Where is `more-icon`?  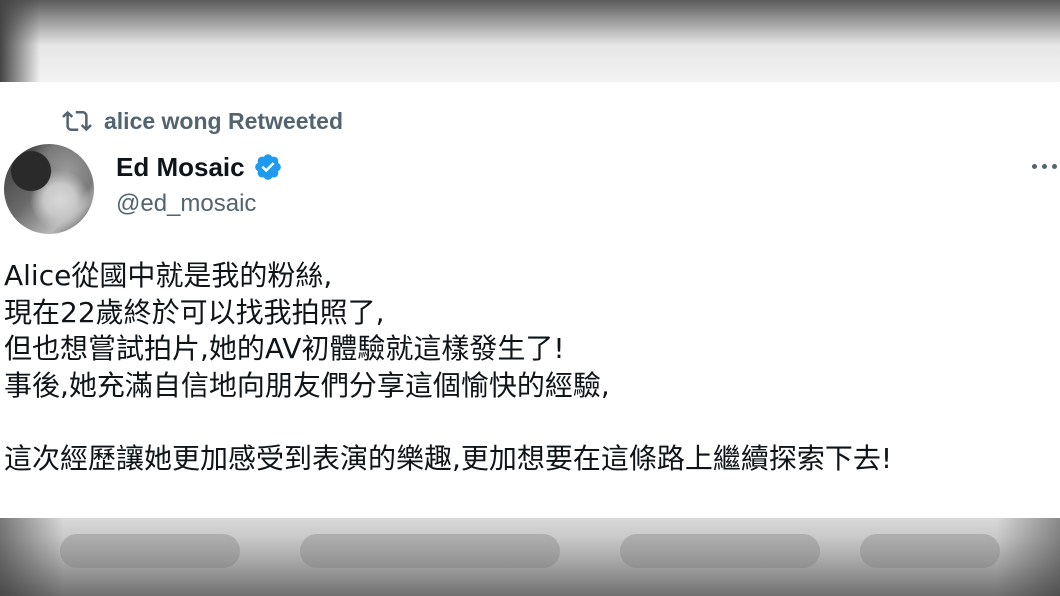
more-icon is located at coordinates (1046, 166).